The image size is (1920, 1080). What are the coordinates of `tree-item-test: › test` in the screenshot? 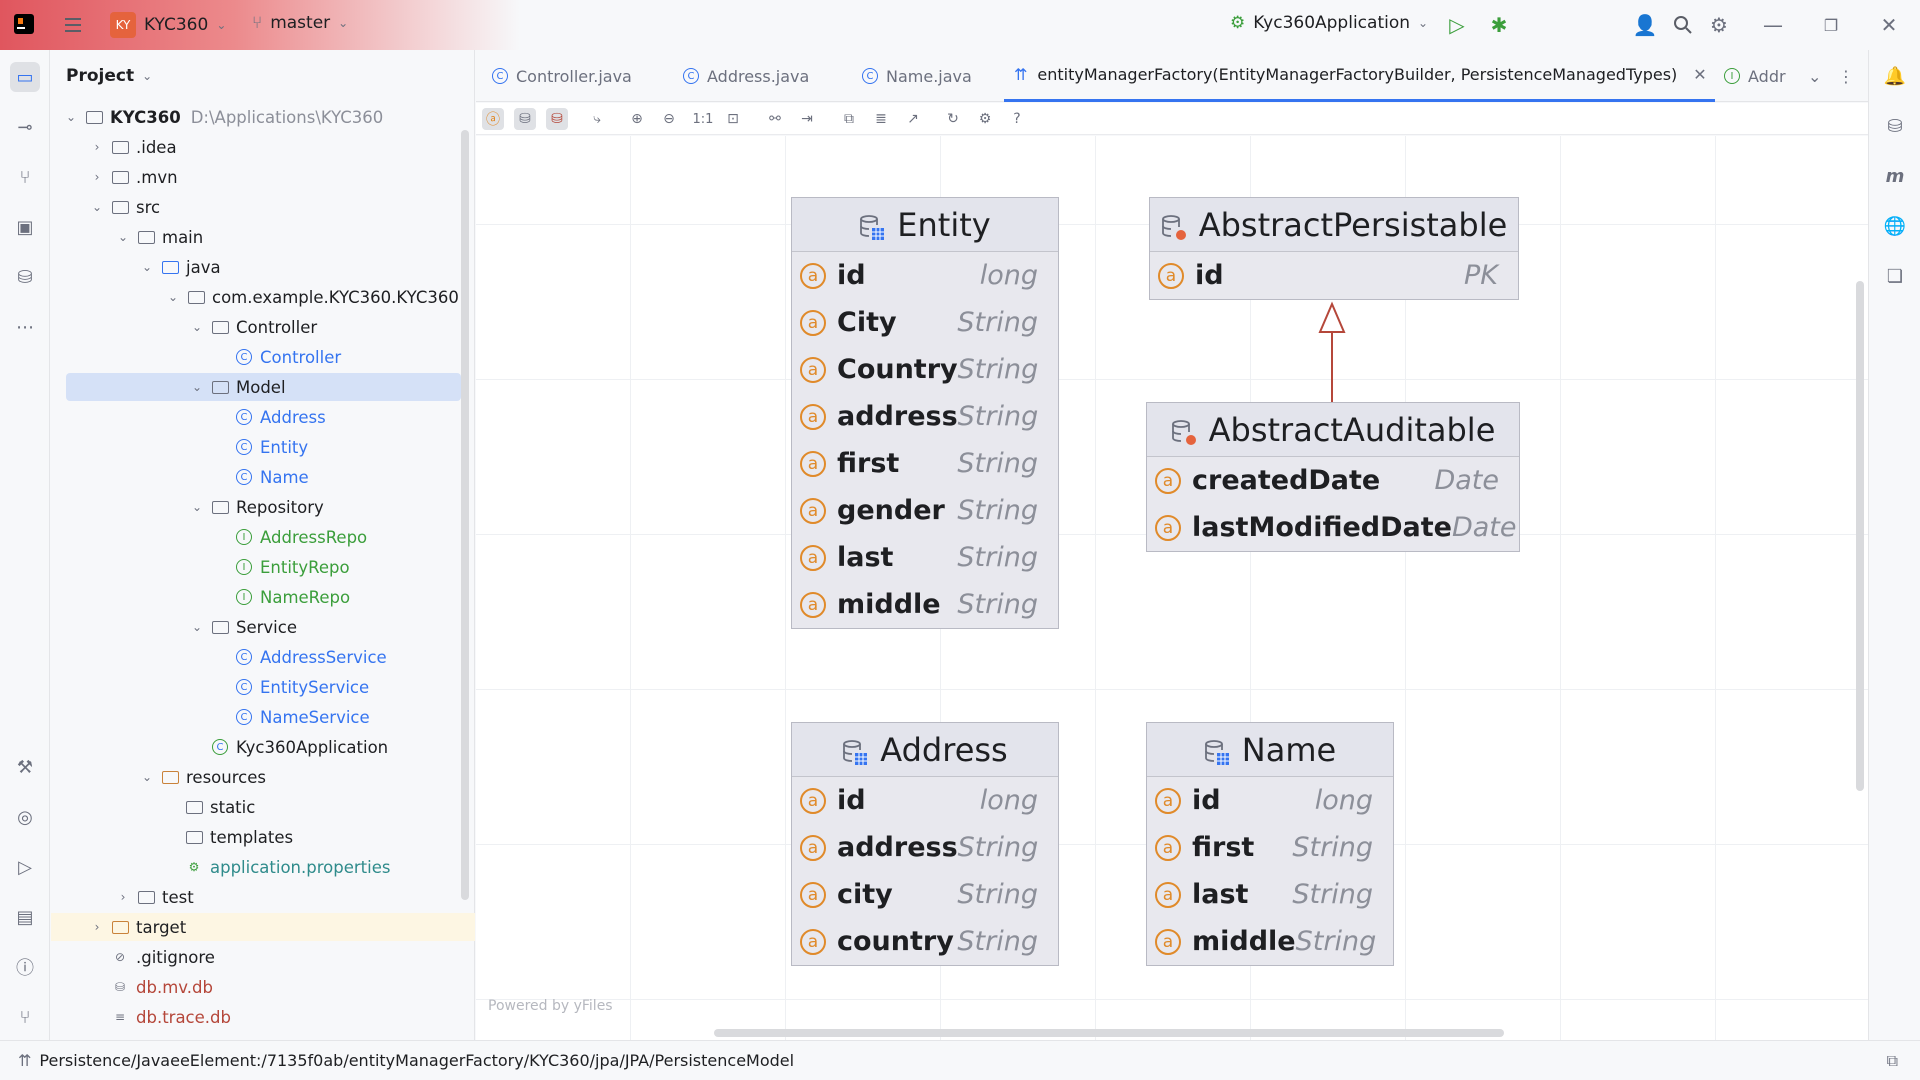 It's located at (256, 897).